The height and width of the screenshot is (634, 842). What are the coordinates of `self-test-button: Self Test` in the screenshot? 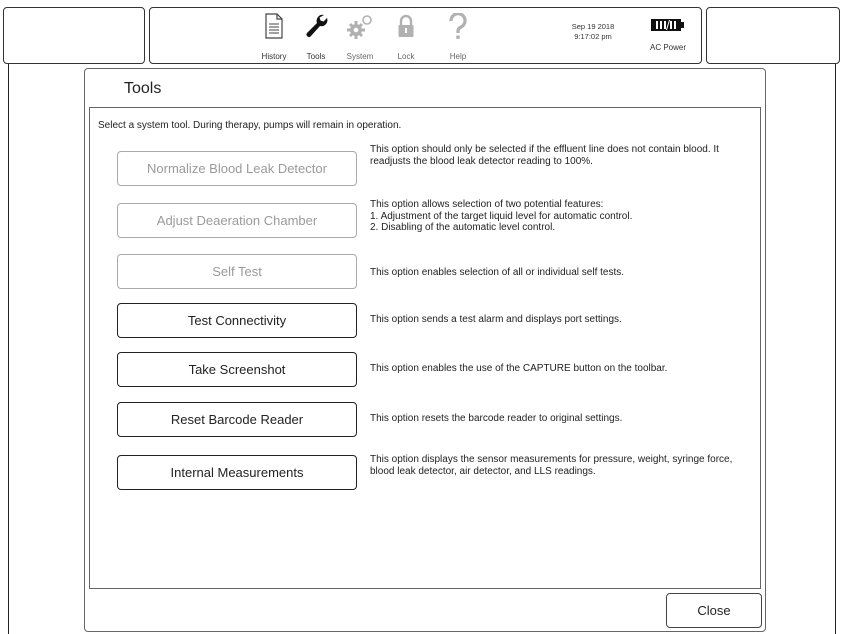 It's located at (237, 271).